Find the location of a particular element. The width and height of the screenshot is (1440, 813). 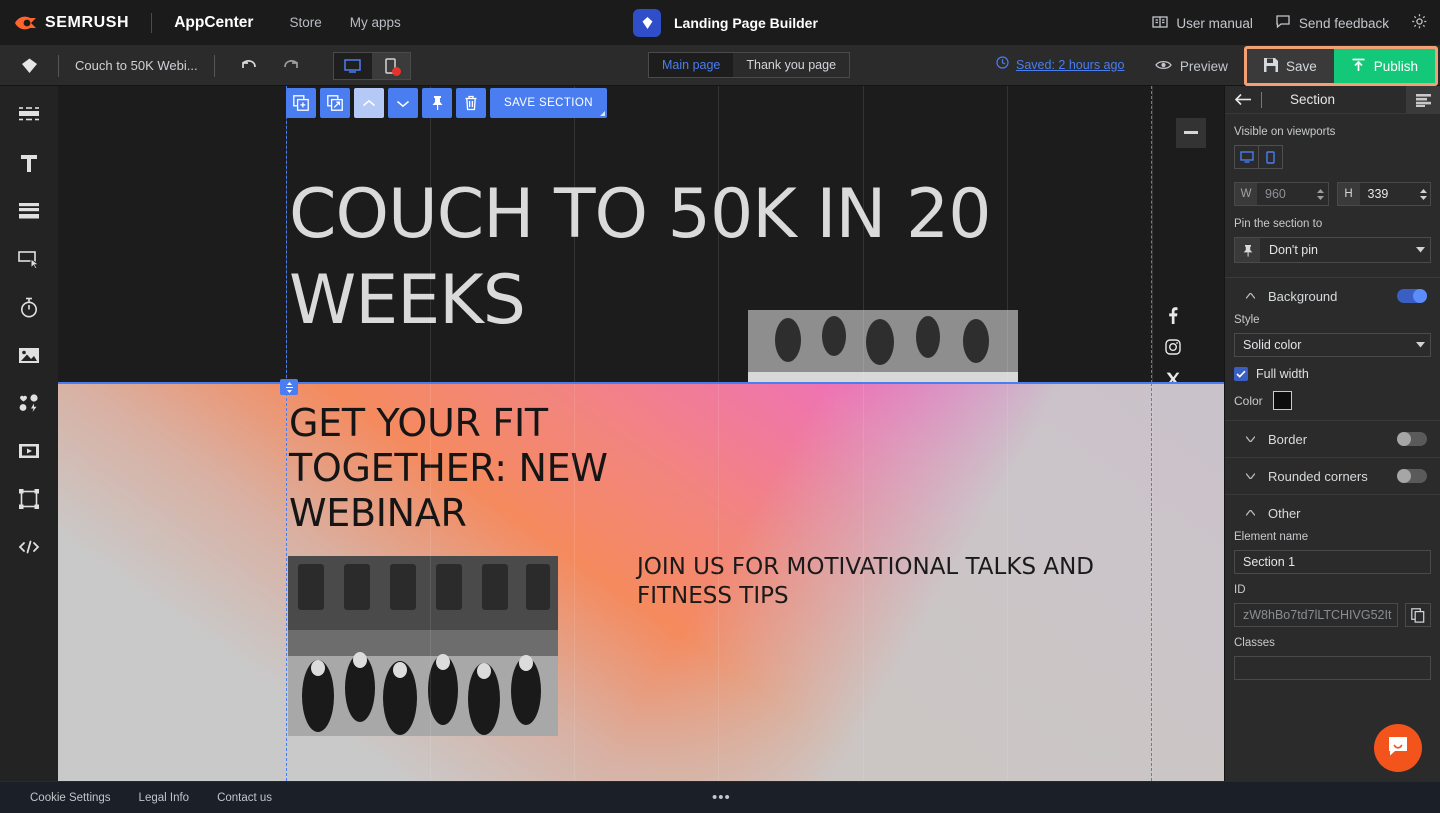

move-down-button is located at coordinates (403, 103).